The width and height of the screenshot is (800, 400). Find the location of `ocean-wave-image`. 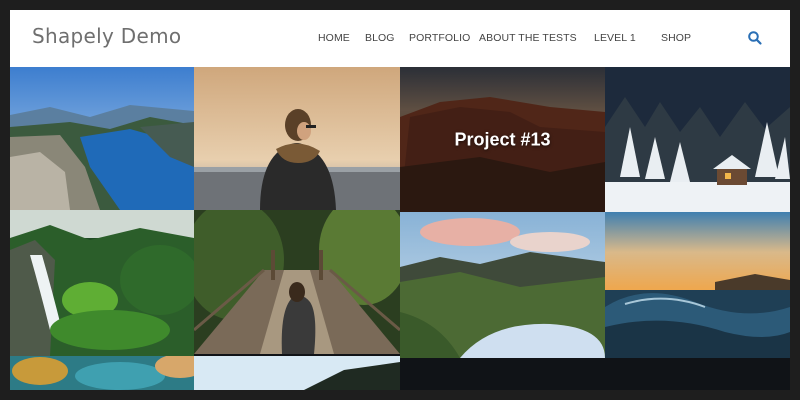

ocean-wave-image is located at coordinates (697, 285).